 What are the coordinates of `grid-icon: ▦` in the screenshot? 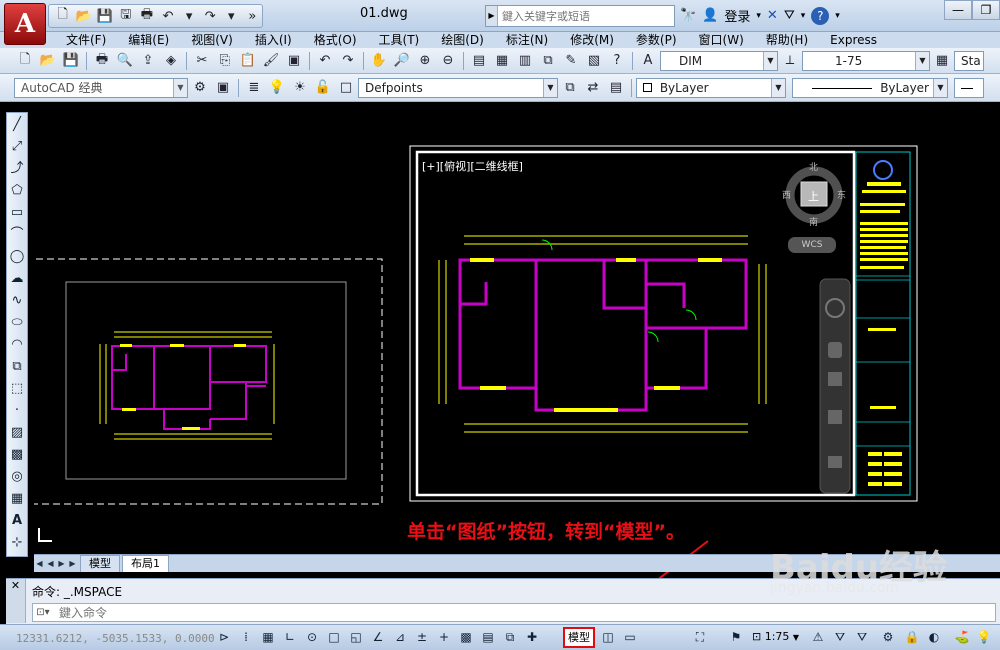 It's located at (268, 637).